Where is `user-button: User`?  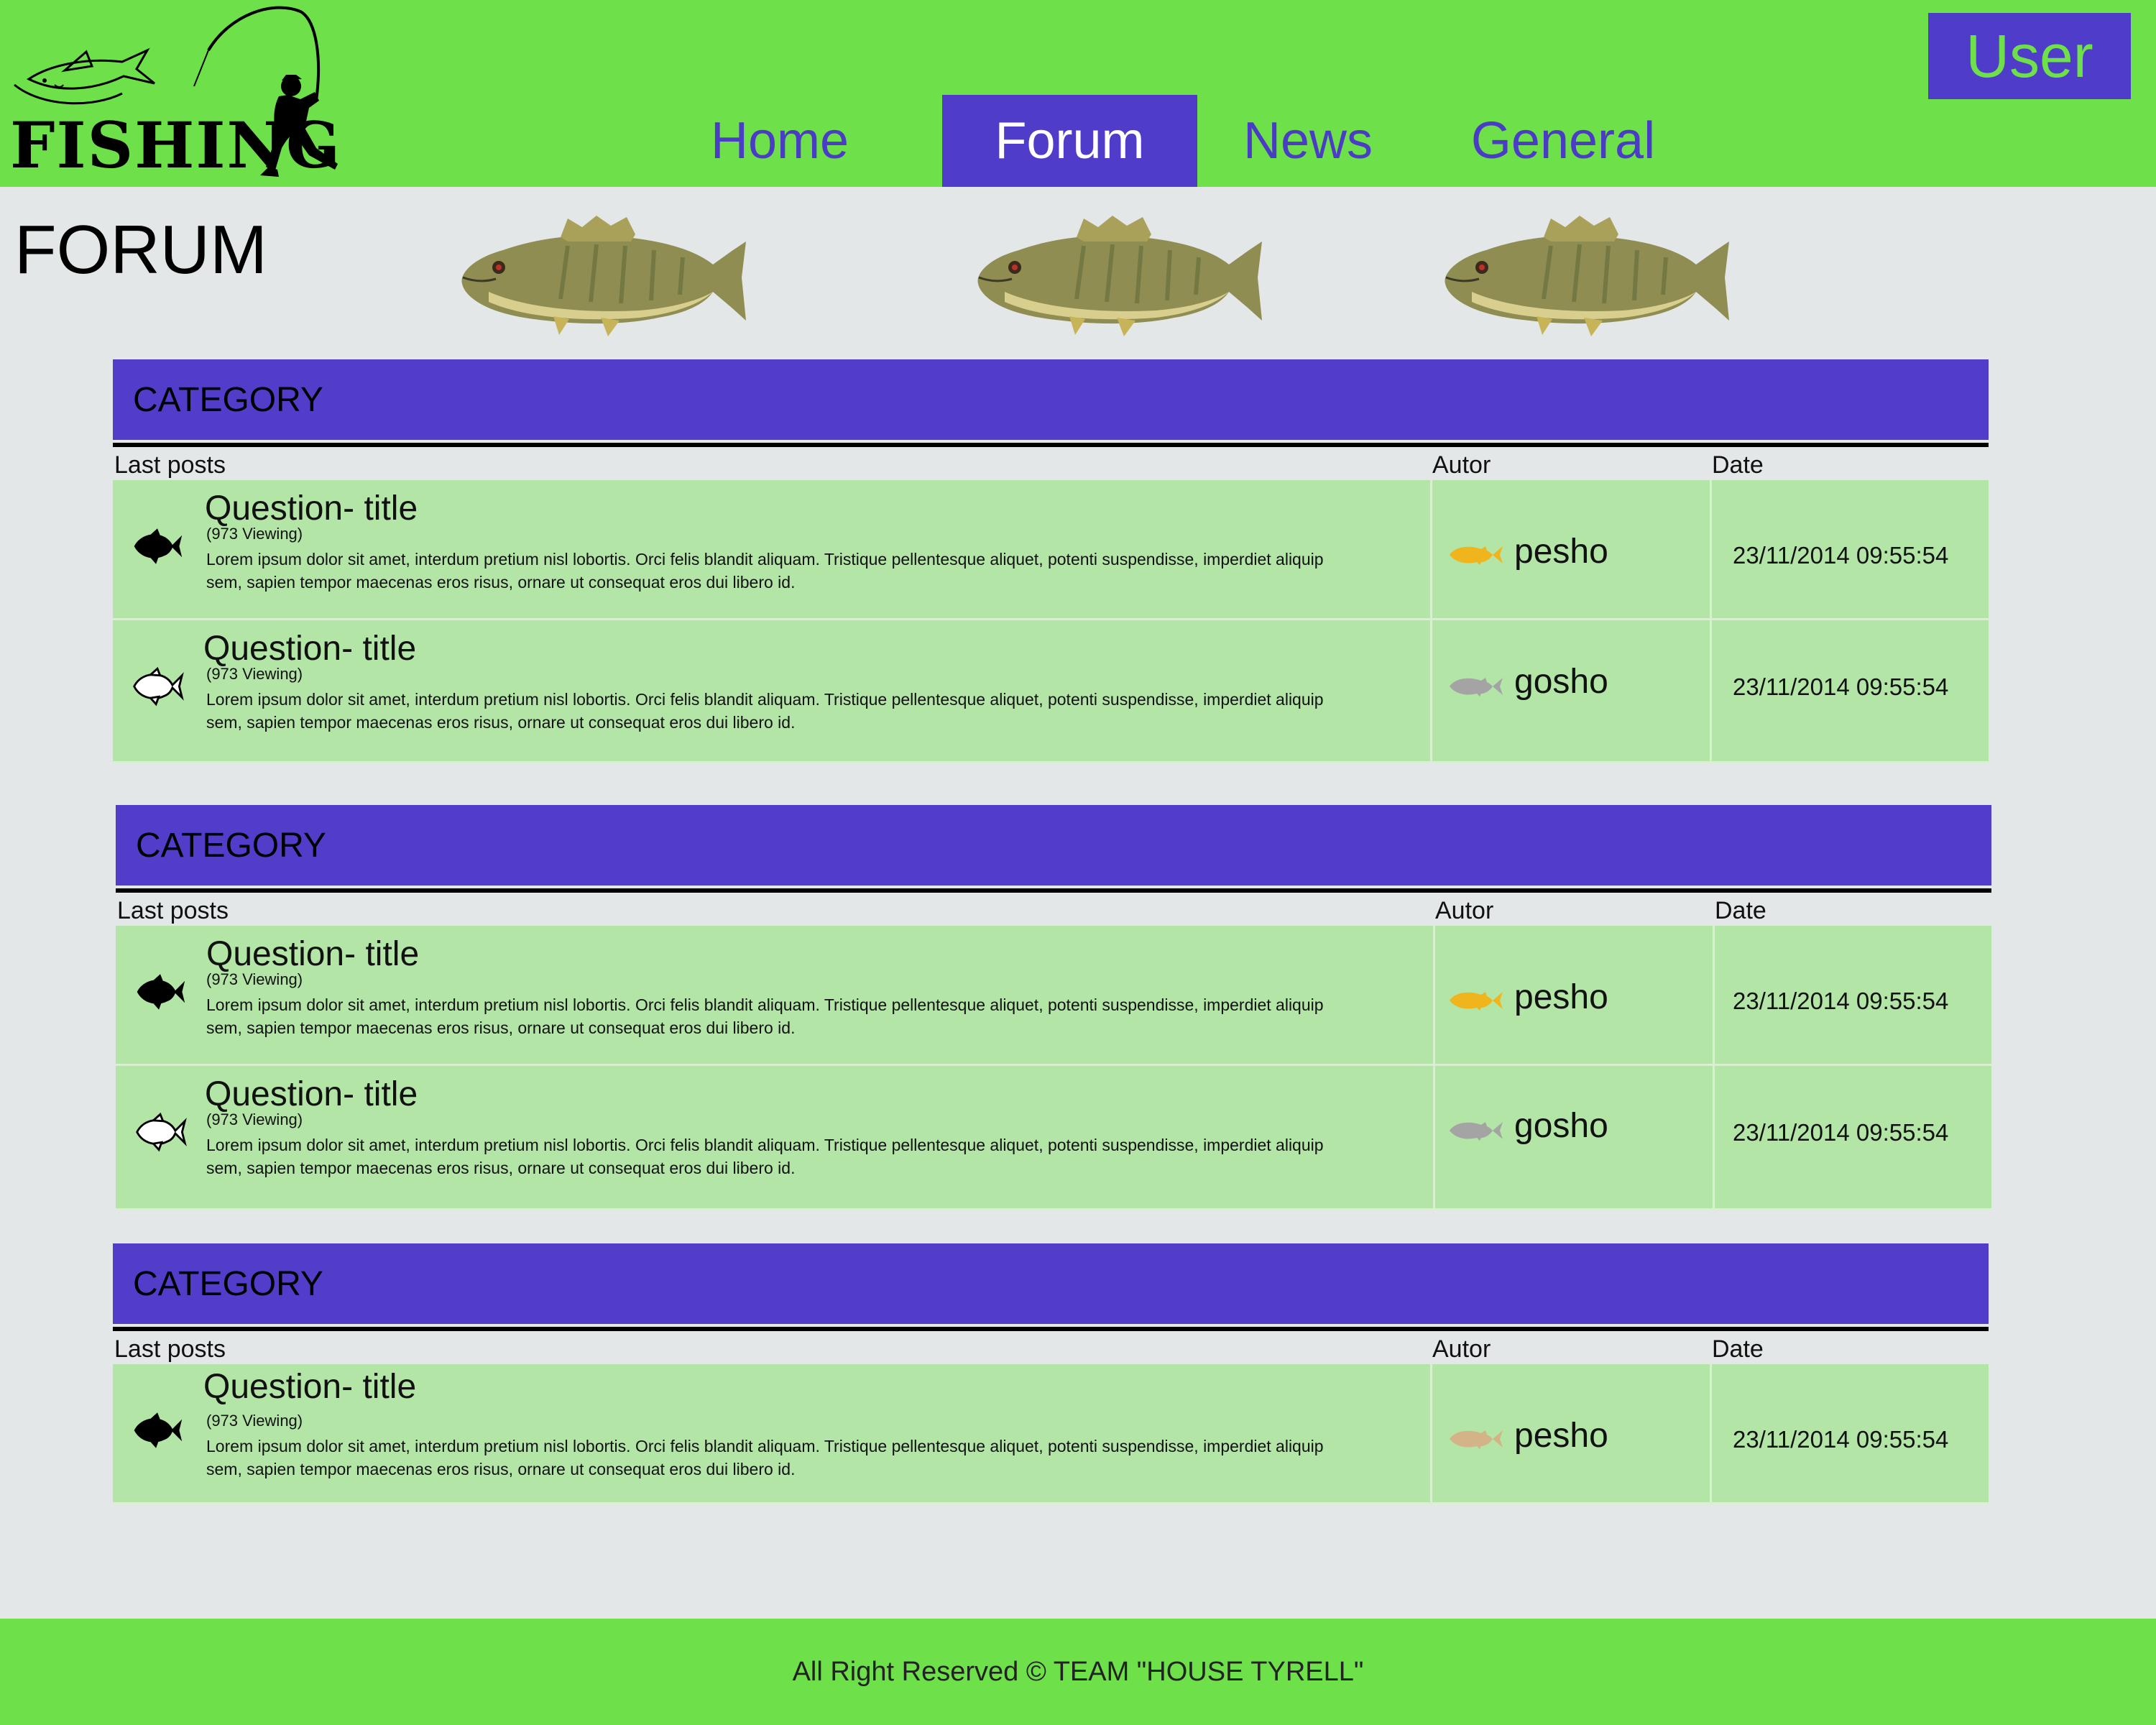 user-button: User is located at coordinates (2030, 56).